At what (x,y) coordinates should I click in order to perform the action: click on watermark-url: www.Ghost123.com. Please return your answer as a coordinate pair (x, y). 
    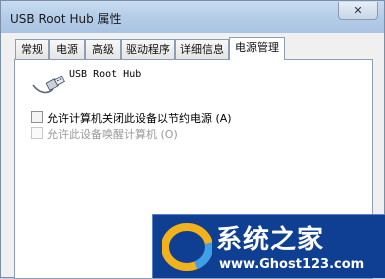
    Looking at the image, I should click on (292, 264).